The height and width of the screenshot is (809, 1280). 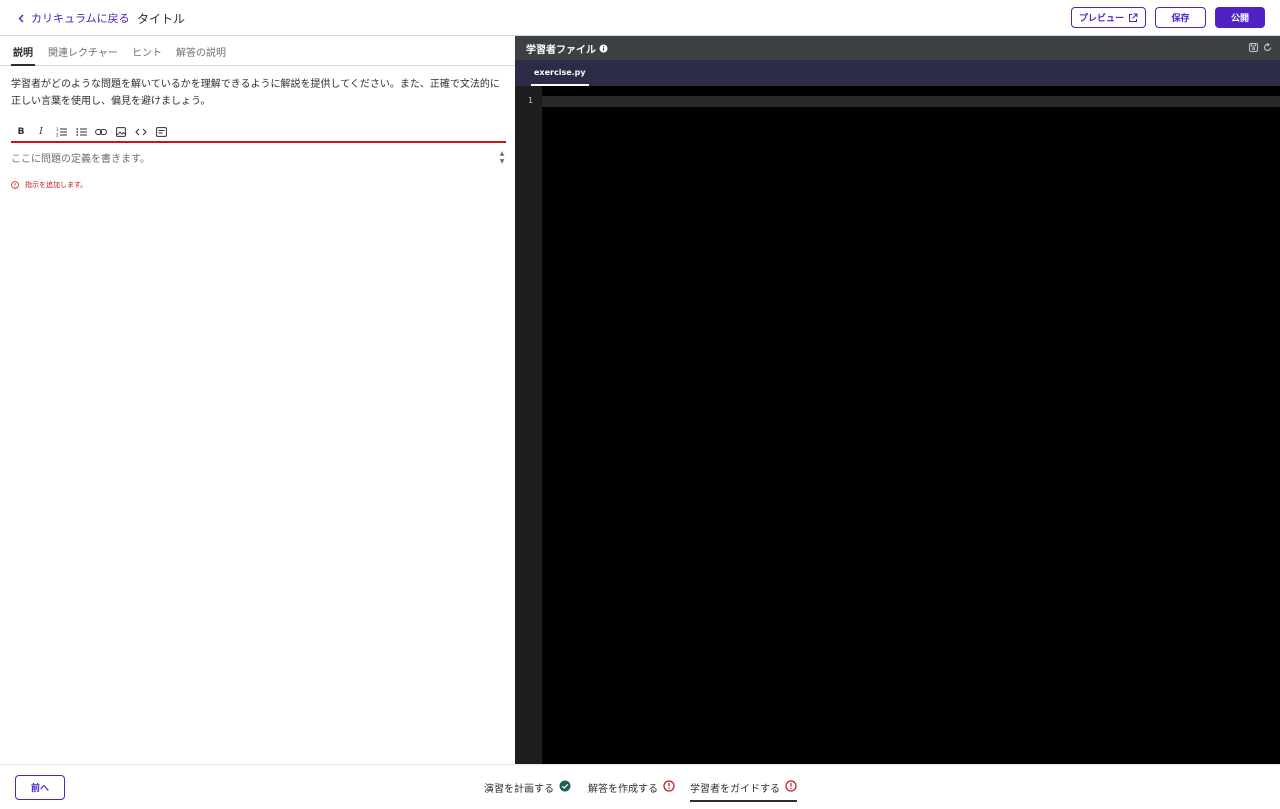 What do you see at coordinates (56, 185) in the screenshot?
I see `validation-error-text: 指示を追加します。` at bounding box center [56, 185].